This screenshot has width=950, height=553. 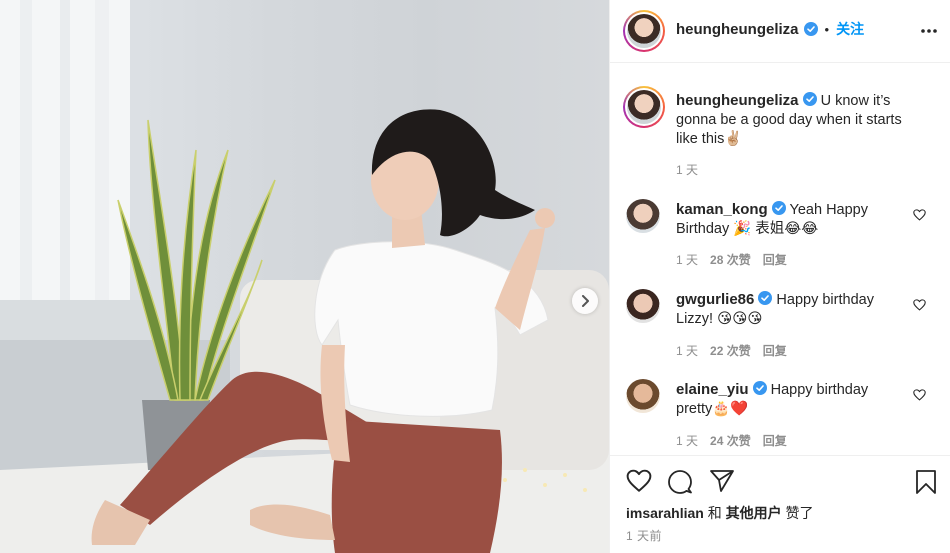 What do you see at coordinates (791, 219) in the screenshot?
I see `comment-item: kaman_kong Yeah Happy Birthday 🎉 表姐😂😂` at bounding box center [791, 219].